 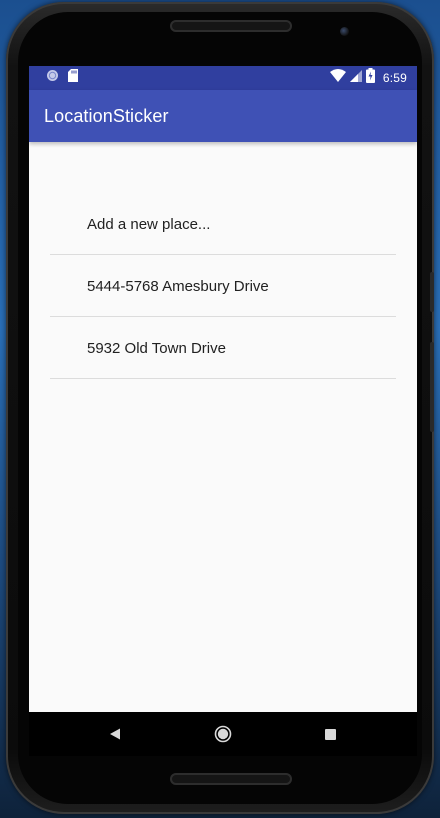 What do you see at coordinates (355, 78) in the screenshot?
I see `cell-signal-icon` at bounding box center [355, 78].